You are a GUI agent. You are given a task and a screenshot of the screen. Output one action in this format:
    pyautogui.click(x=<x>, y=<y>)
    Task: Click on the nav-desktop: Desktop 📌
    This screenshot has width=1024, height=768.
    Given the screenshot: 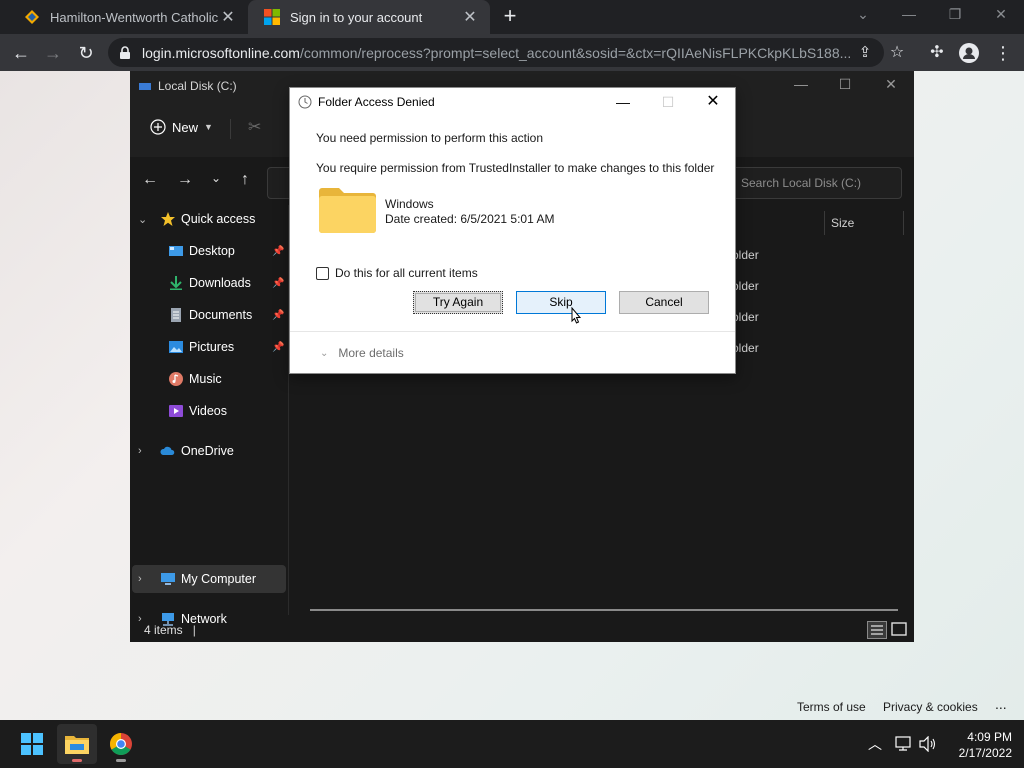 What is the action you would take?
    pyautogui.click(x=209, y=251)
    